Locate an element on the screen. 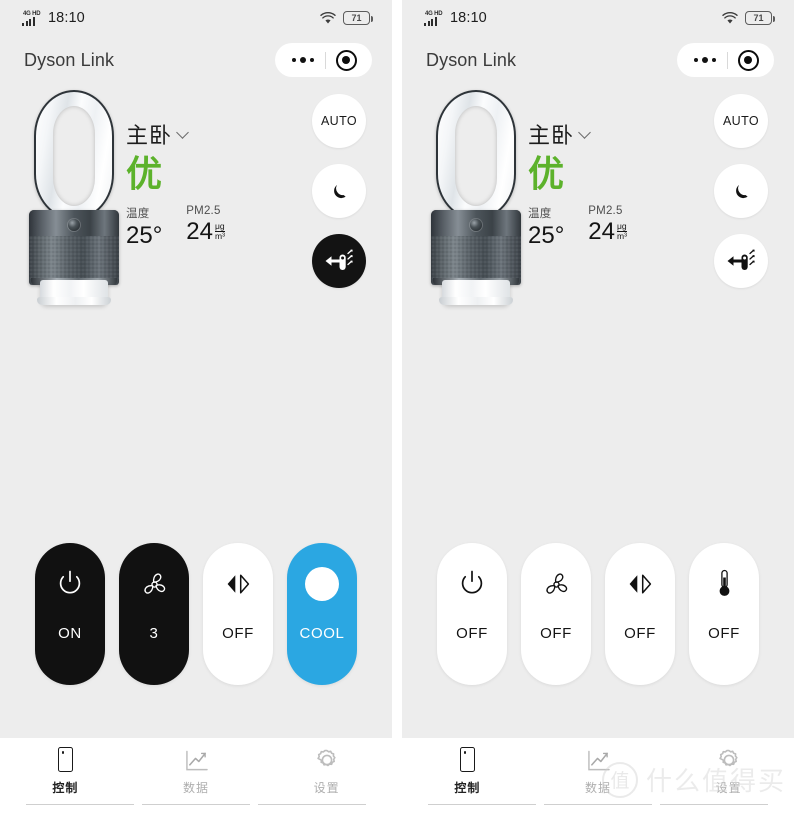 Image resolution: width=794 pixels, height=820 pixels. device-loop-amplifier is located at coordinates (476, 155).